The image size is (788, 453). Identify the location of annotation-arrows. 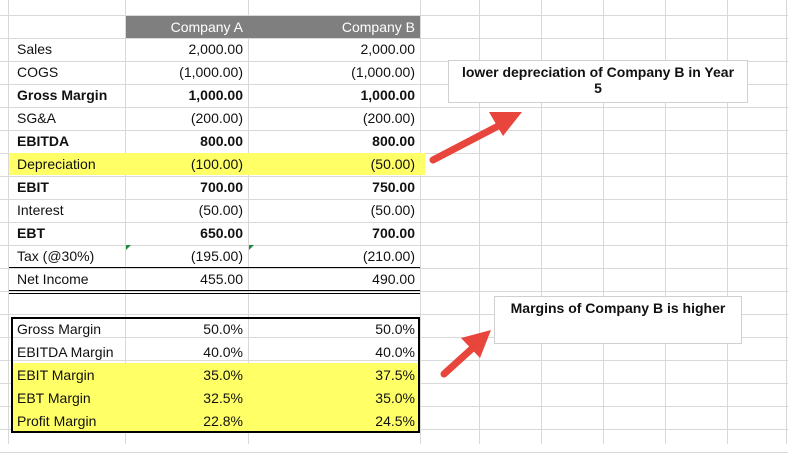
(475, 245).